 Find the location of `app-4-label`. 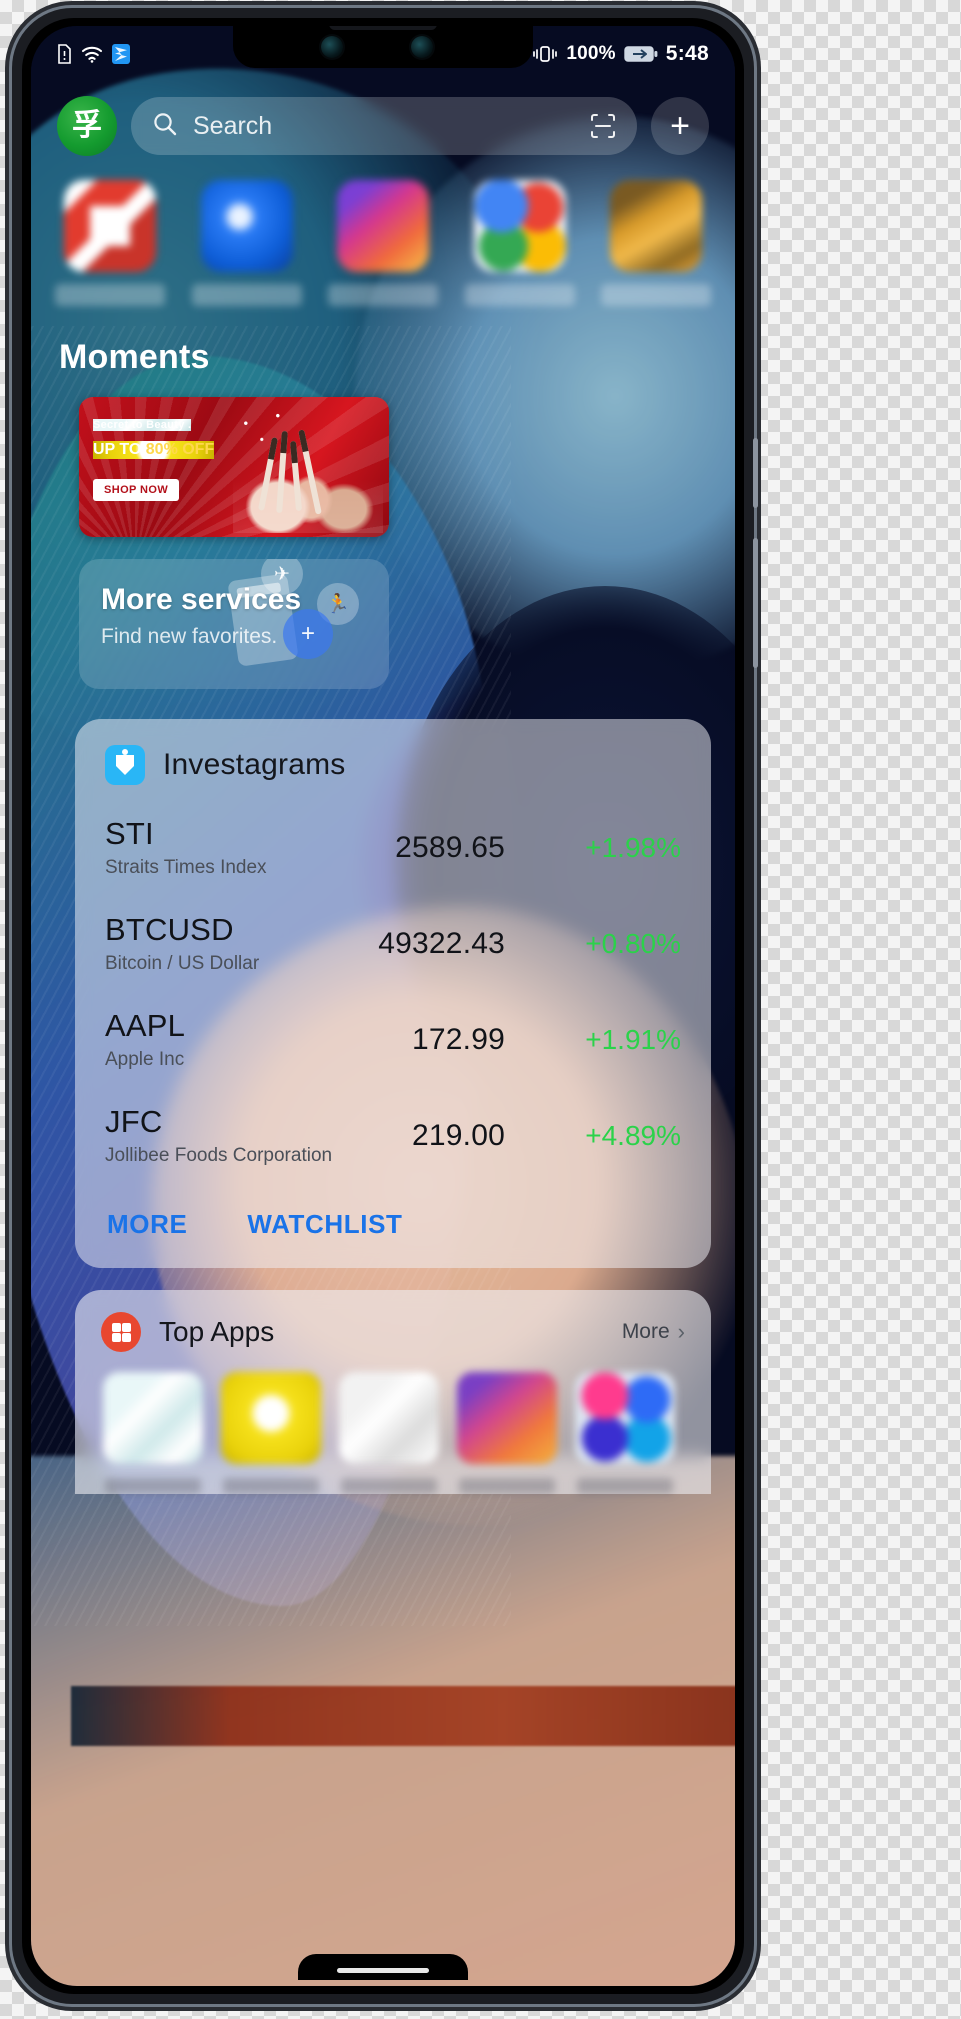

app-4-label is located at coordinates (519, 295).